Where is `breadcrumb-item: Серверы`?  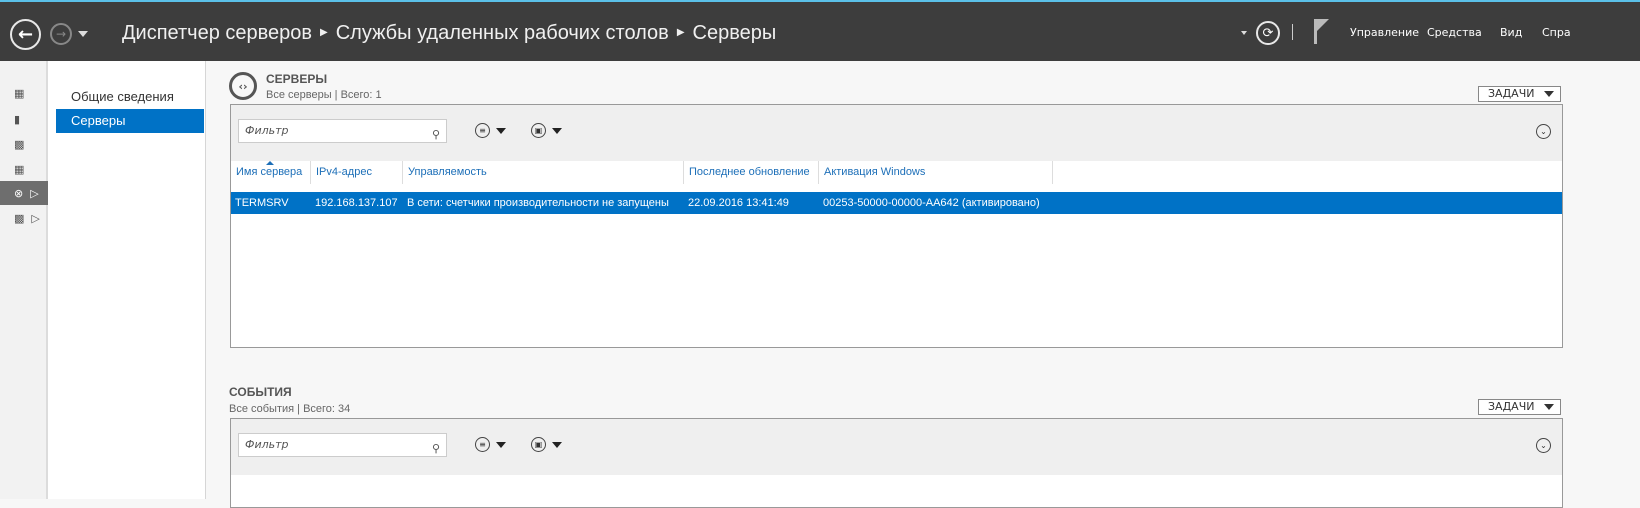 breadcrumb-item: Серверы is located at coordinates (735, 33).